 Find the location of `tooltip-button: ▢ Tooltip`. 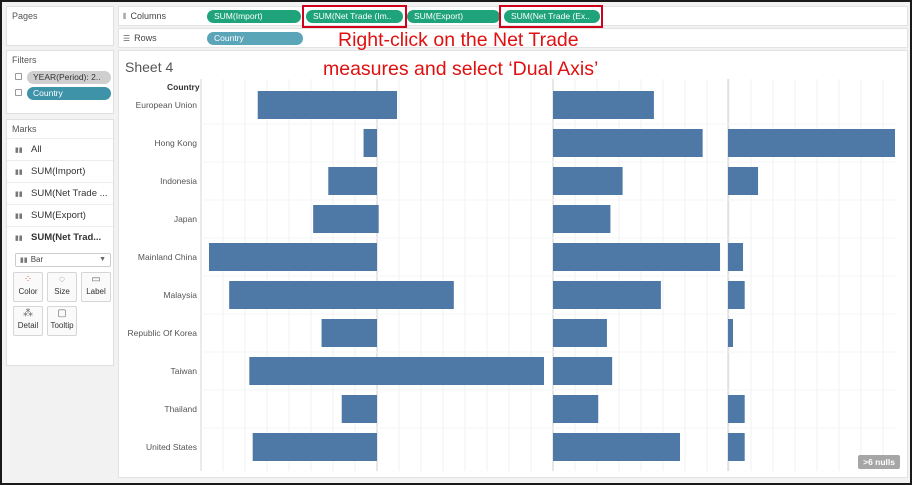

tooltip-button: ▢ Tooltip is located at coordinates (62, 321).